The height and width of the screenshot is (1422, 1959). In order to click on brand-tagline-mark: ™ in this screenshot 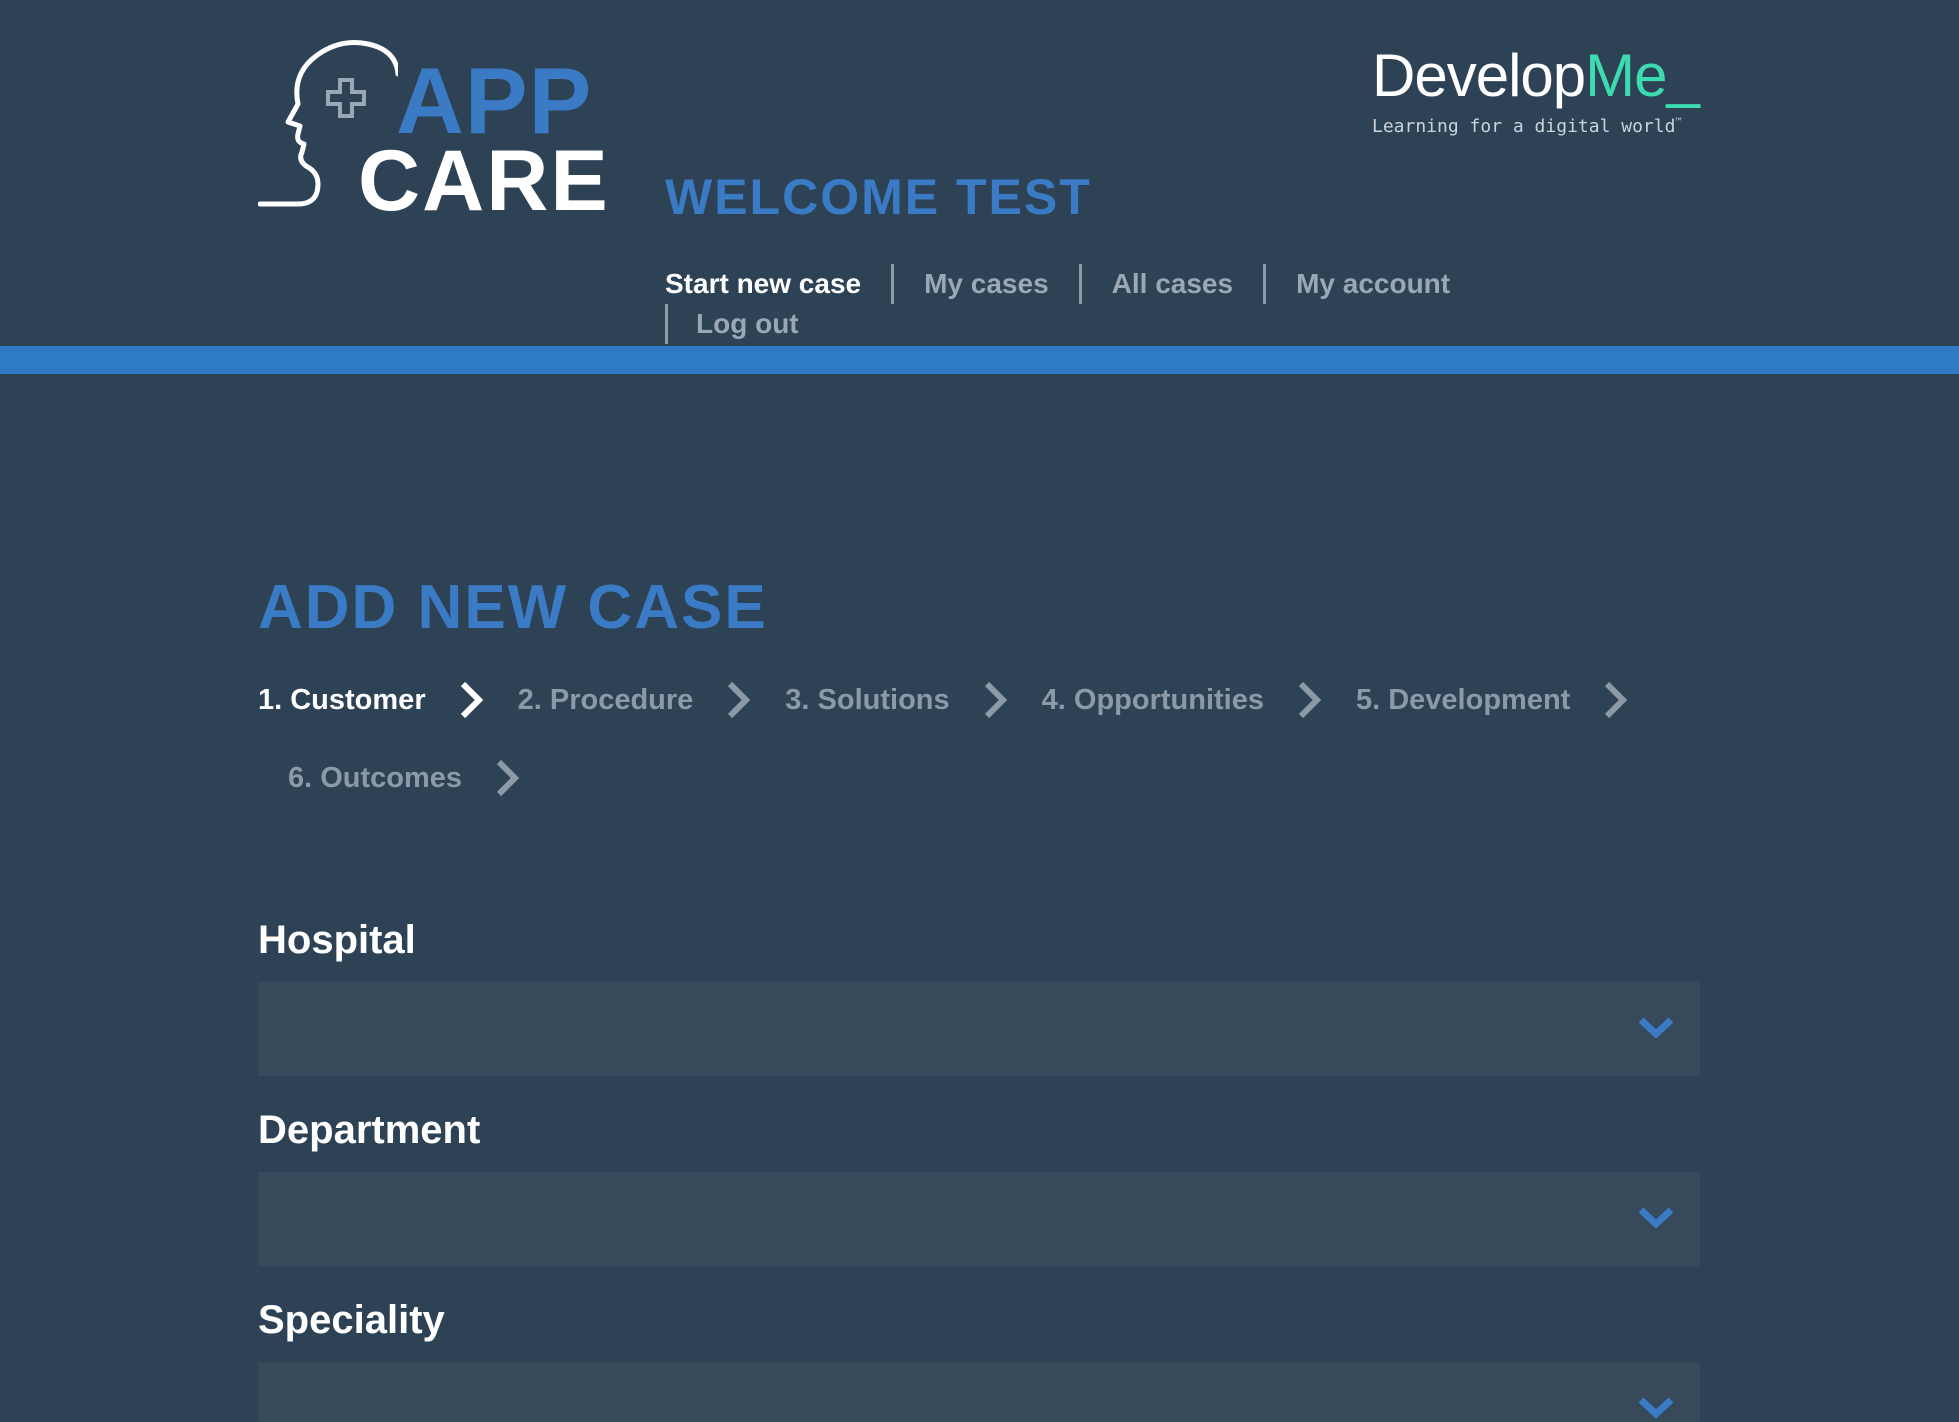, I will do `click(1678, 122)`.